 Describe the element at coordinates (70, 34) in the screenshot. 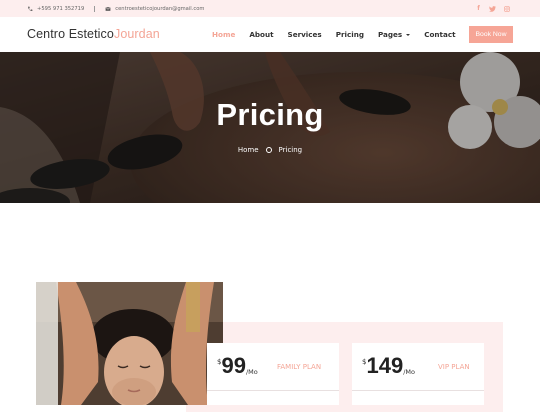

I see `brand-name: Centro Estetico` at that location.